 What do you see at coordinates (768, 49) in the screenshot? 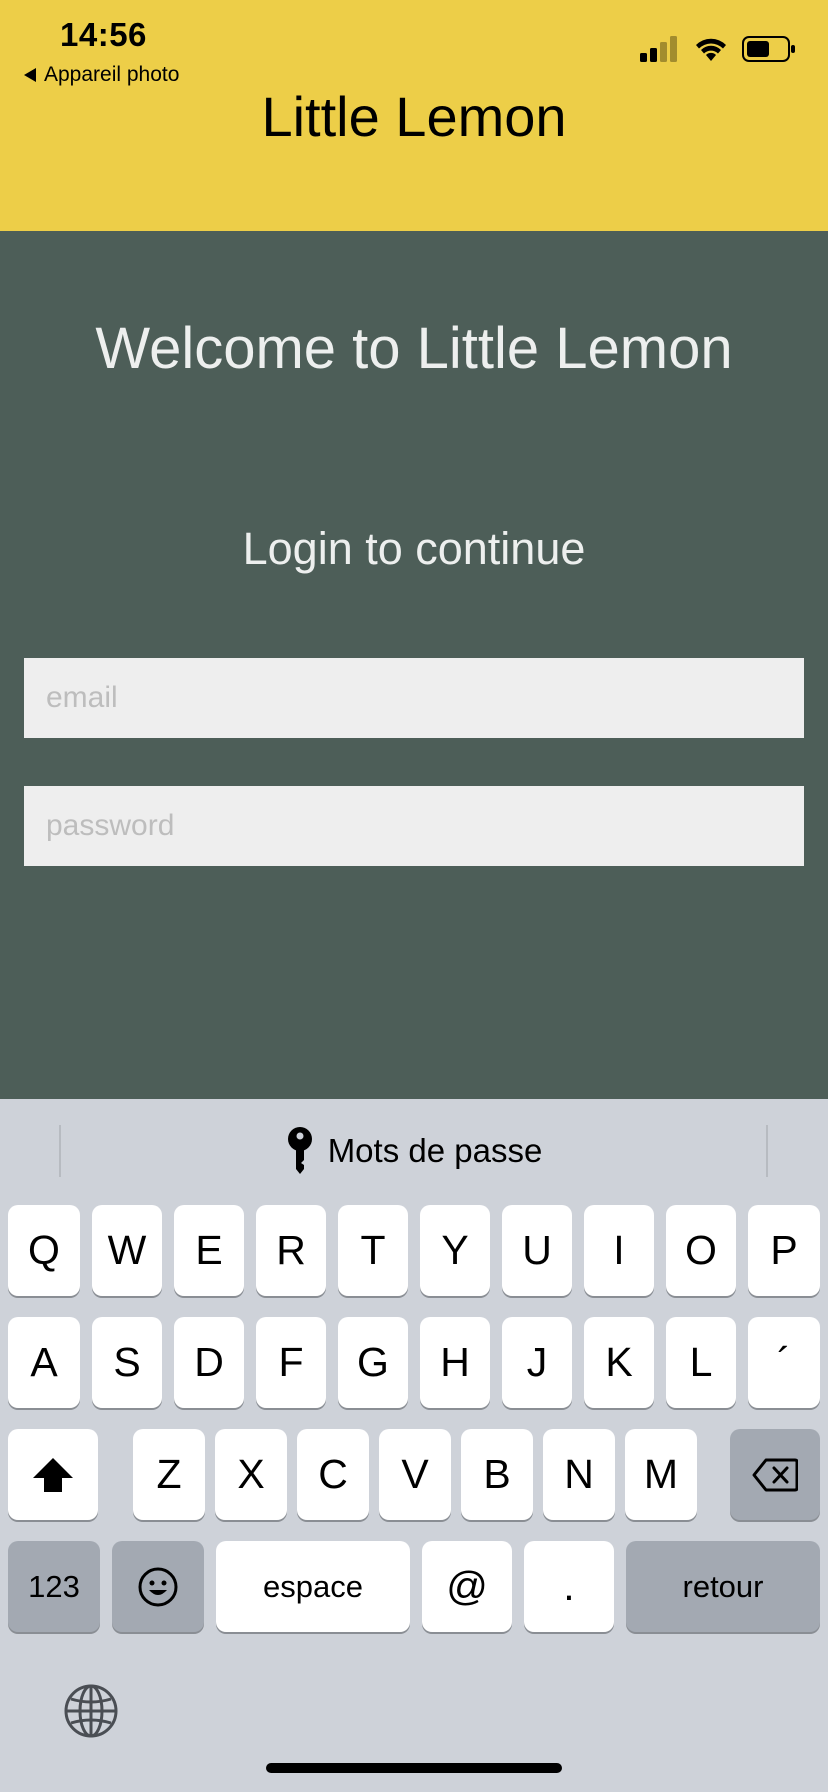
I see `battery-icon` at bounding box center [768, 49].